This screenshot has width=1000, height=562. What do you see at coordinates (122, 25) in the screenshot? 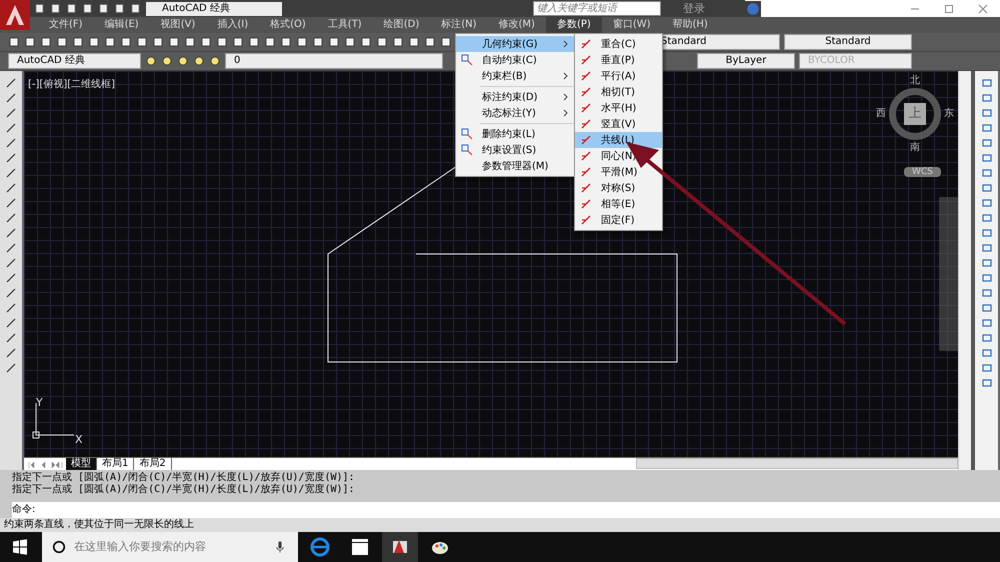
I see `menu-item: 编辑(E)` at bounding box center [122, 25].